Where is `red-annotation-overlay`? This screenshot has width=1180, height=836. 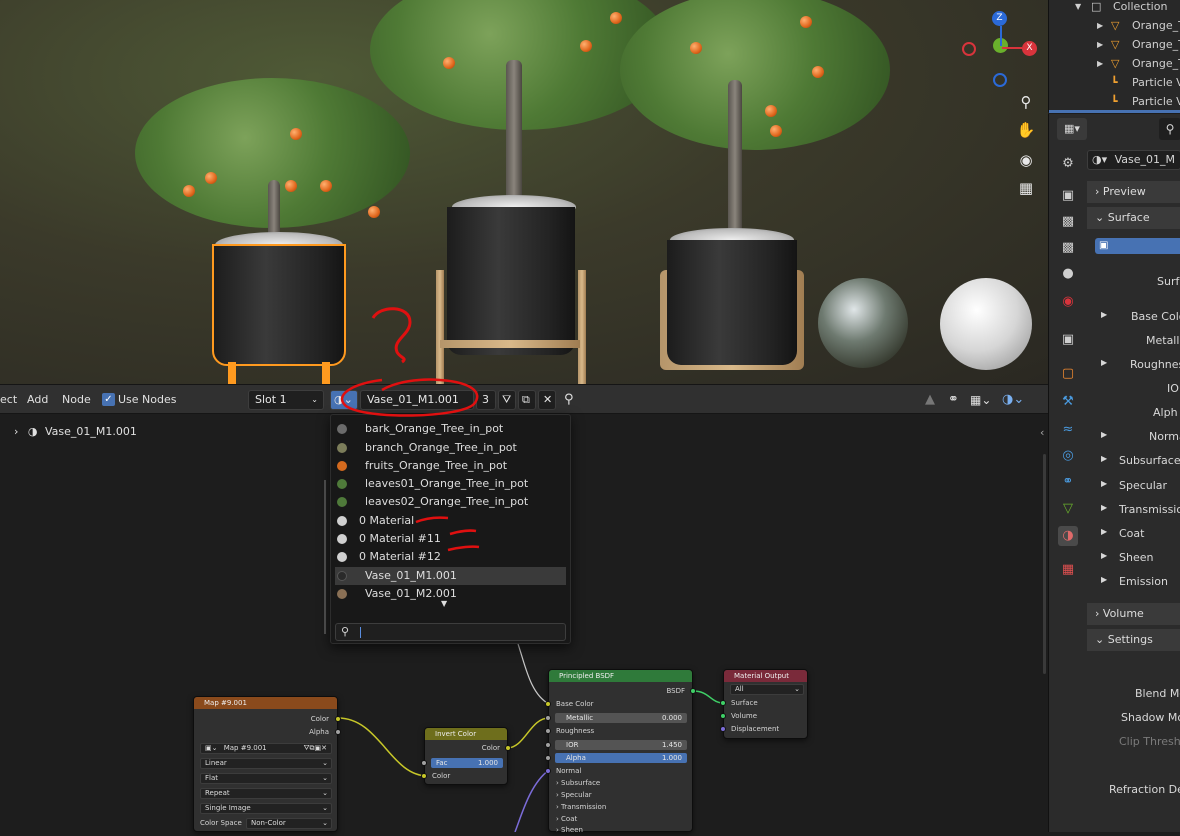 red-annotation-overlay is located at coordinates (410, 465).